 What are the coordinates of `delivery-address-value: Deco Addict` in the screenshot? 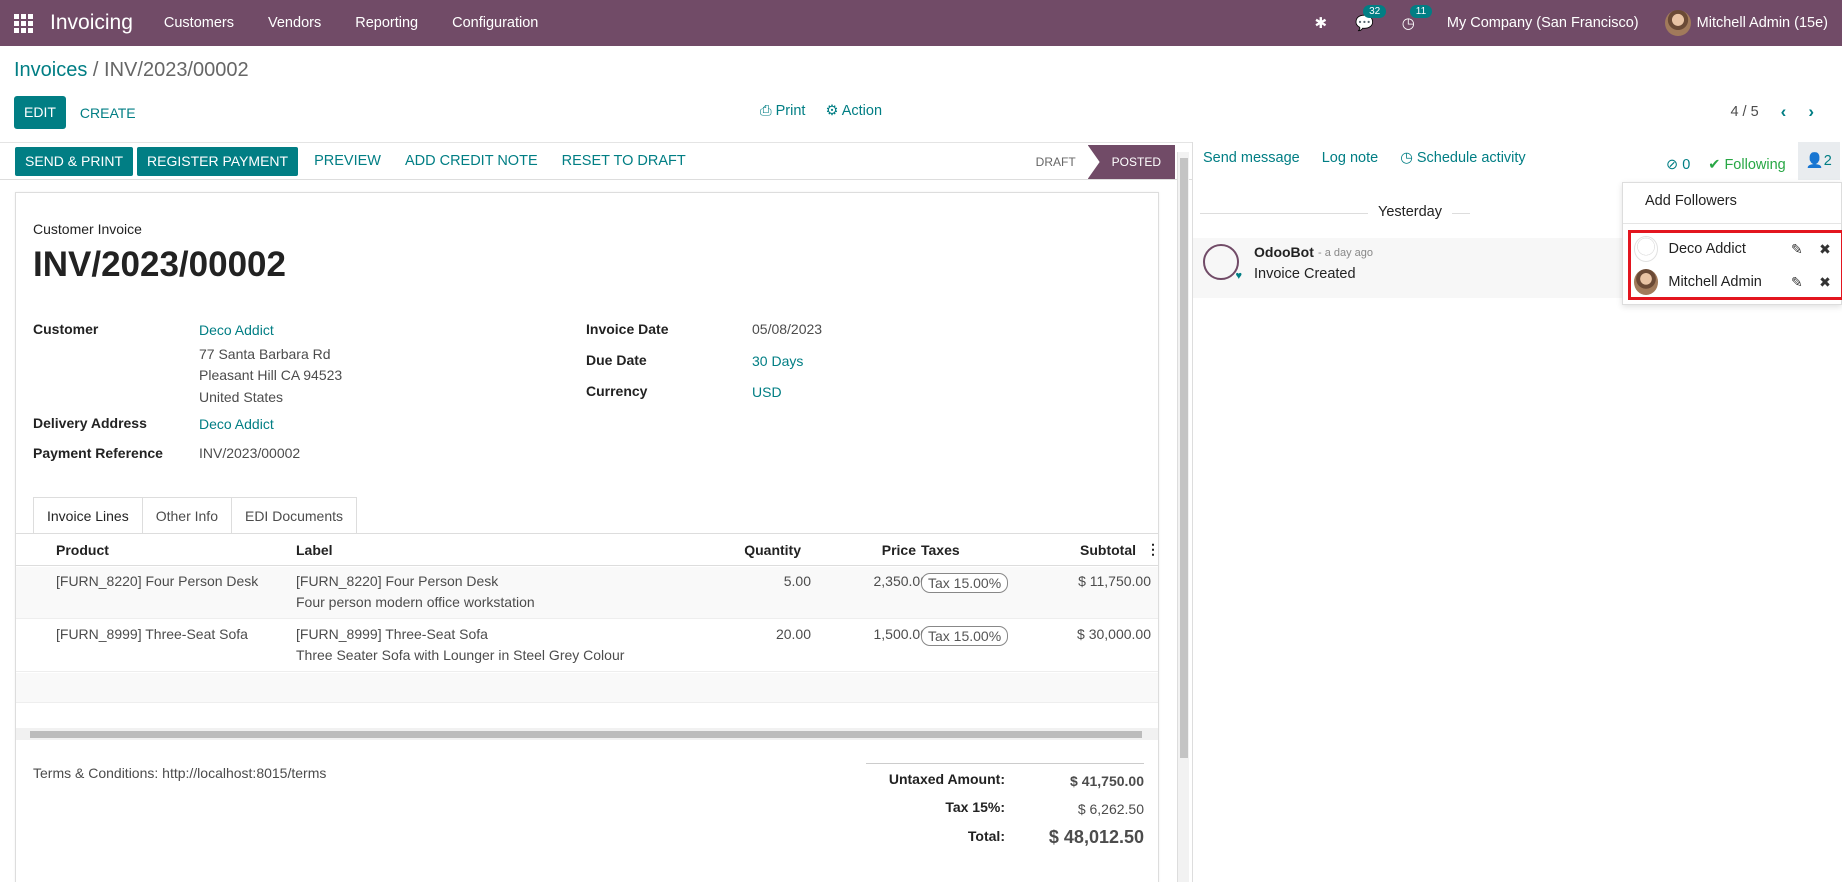 It's located at (236, 424).